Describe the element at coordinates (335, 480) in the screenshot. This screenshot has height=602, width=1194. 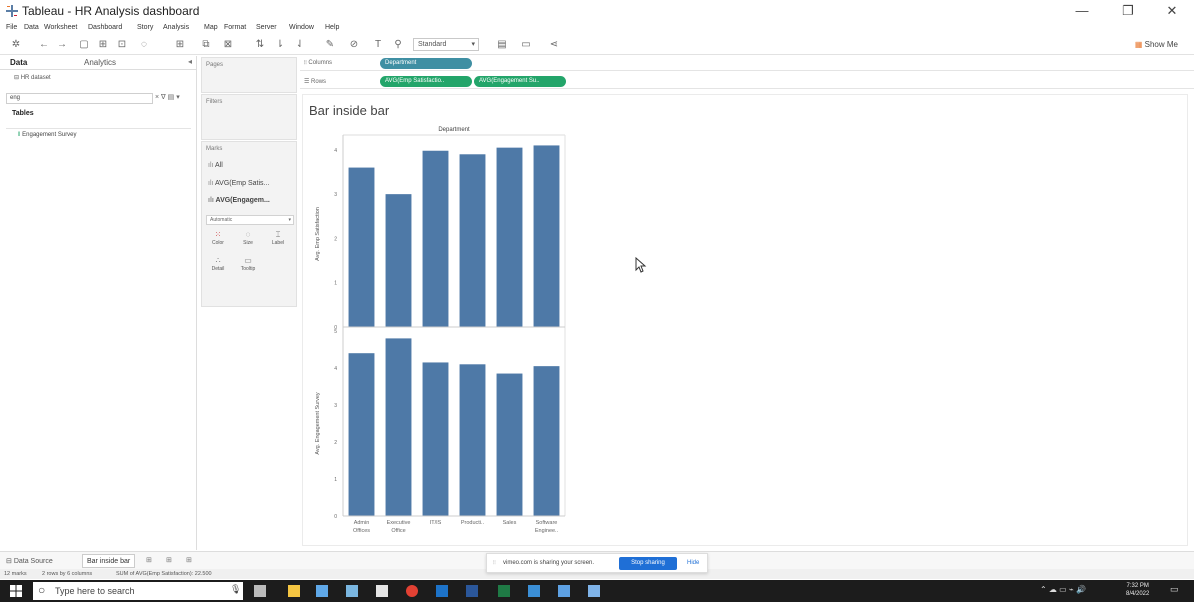
I see `y-tick-label: 1` at that location.